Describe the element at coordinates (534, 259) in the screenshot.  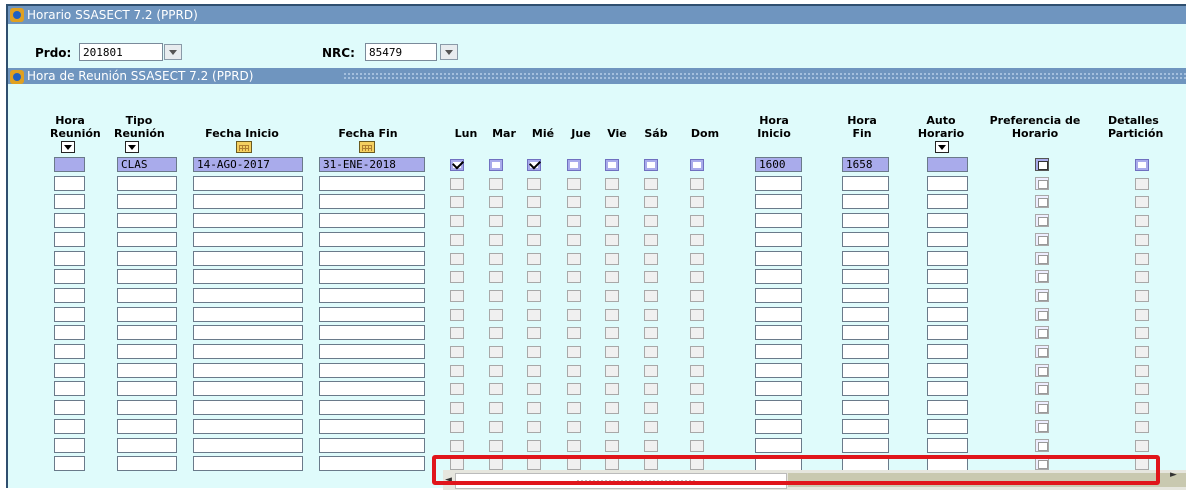
I see `day-checkbox-Mié` at that location.